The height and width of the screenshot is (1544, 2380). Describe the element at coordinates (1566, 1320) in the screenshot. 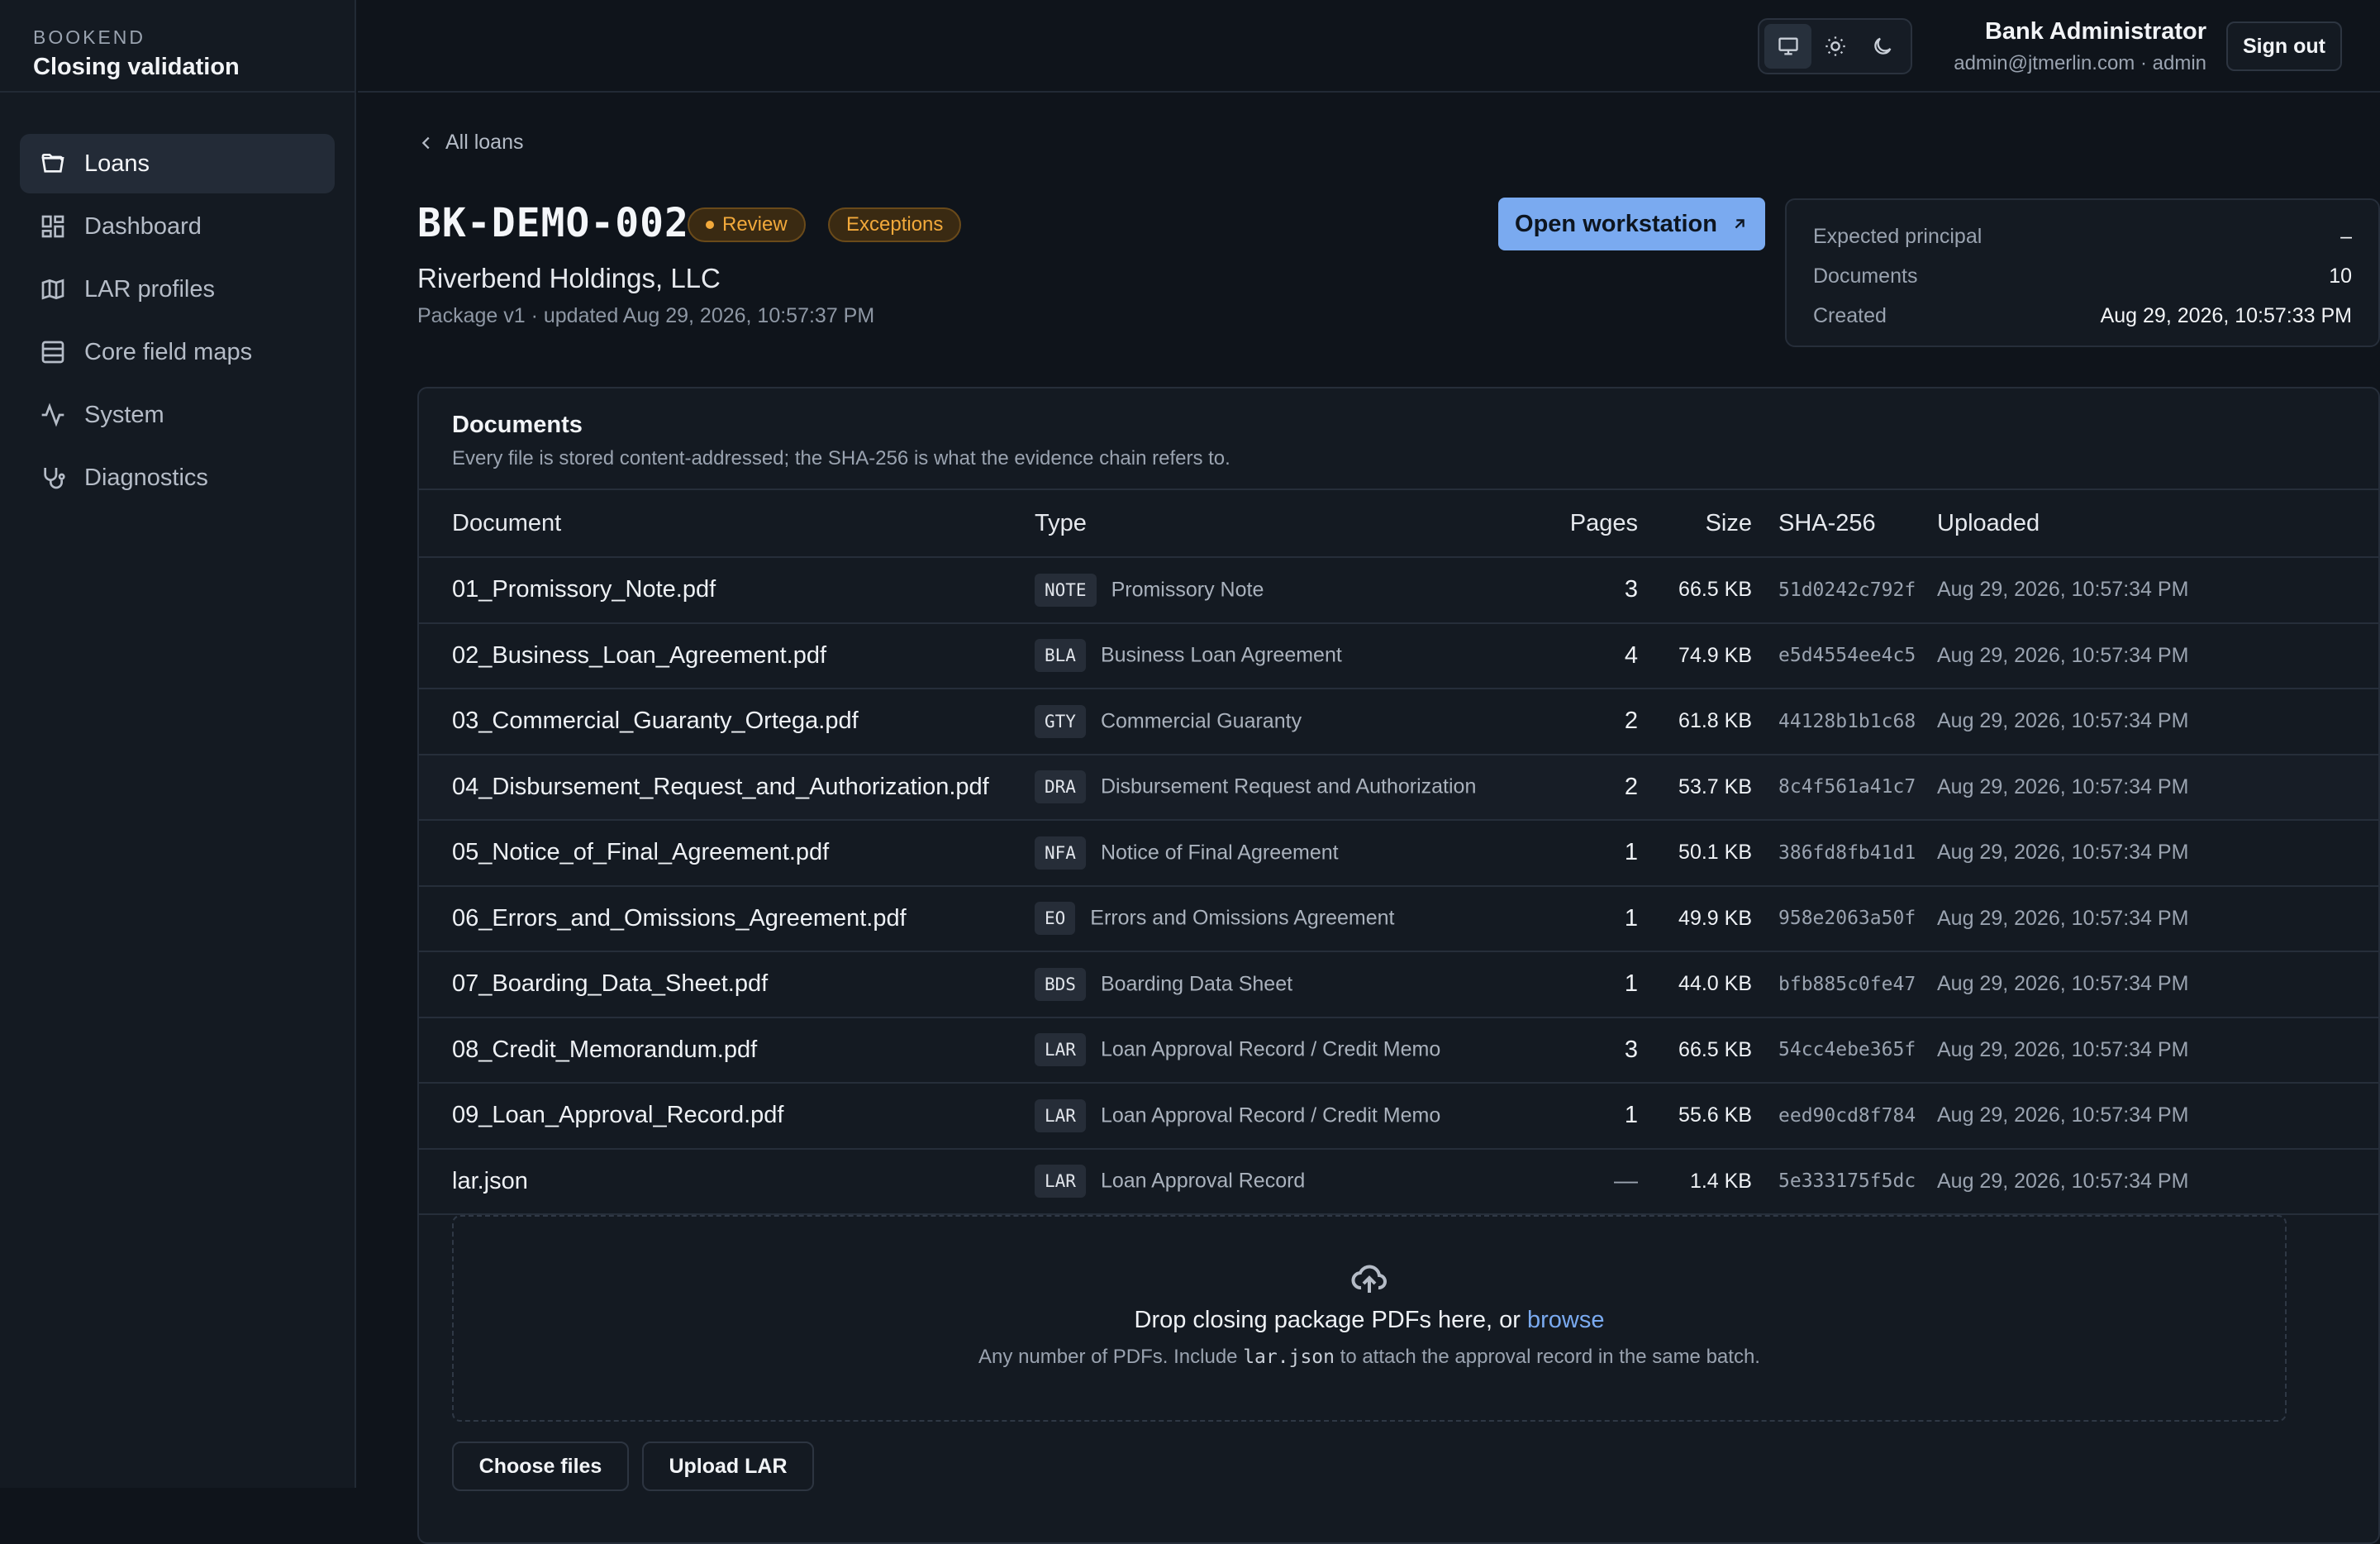

I see `browse-link: browse` at that location.